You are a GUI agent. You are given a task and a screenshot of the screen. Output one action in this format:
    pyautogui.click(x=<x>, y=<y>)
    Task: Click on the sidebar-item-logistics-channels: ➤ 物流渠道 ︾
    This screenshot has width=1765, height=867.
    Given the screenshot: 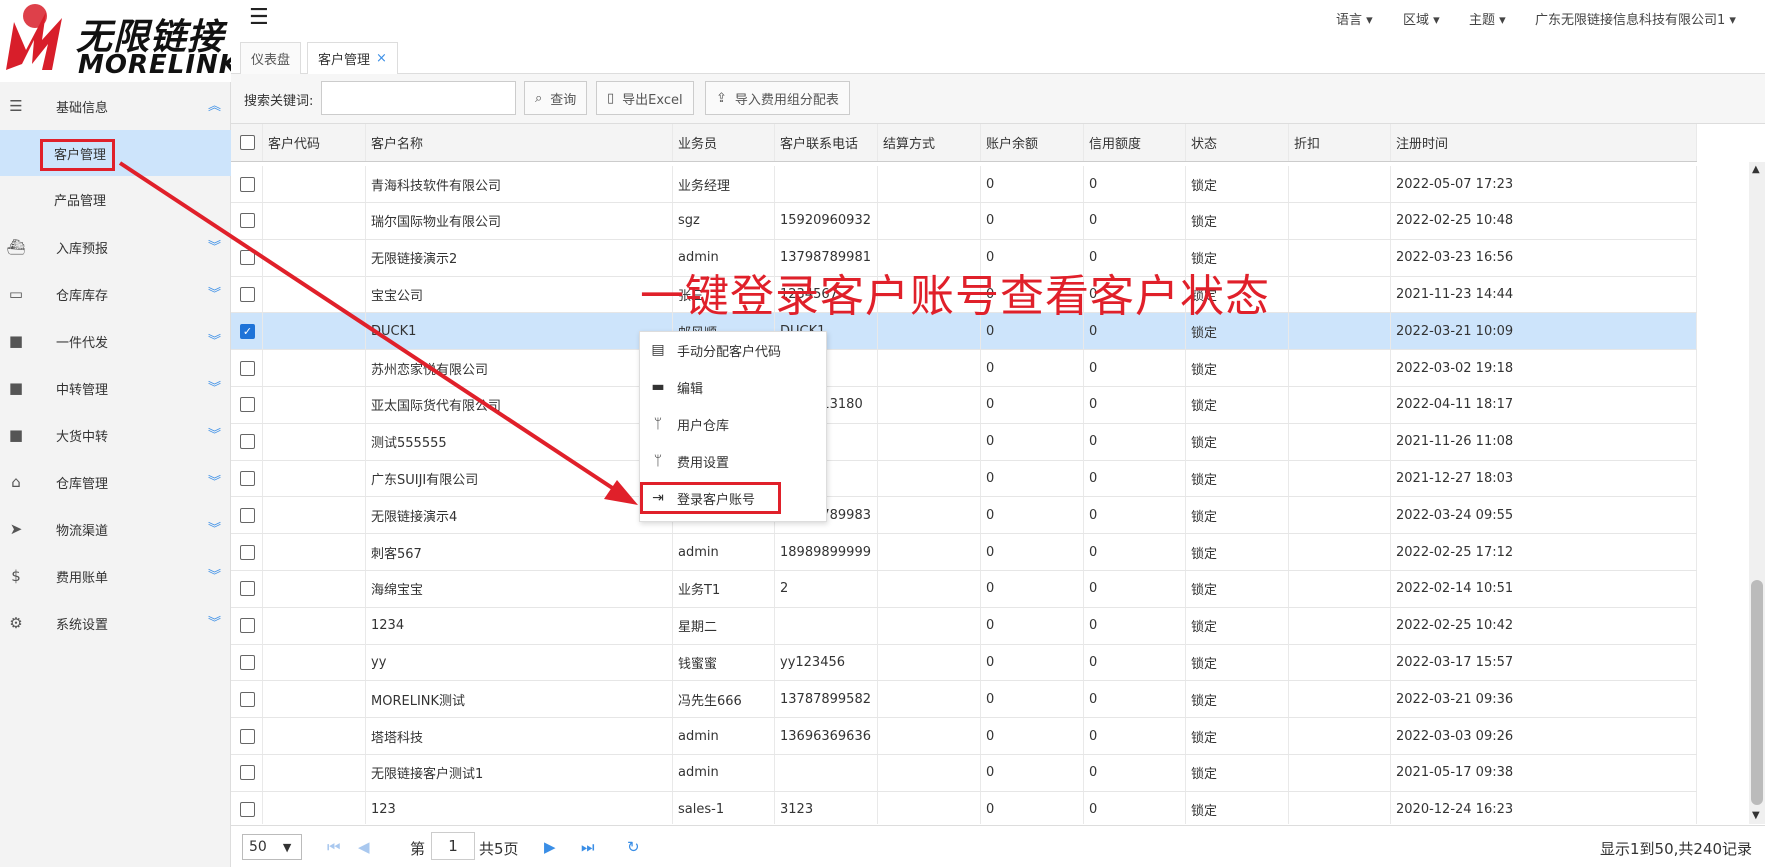 What is the action you would take?
    pyautogui.click(x=115, y=529)
    